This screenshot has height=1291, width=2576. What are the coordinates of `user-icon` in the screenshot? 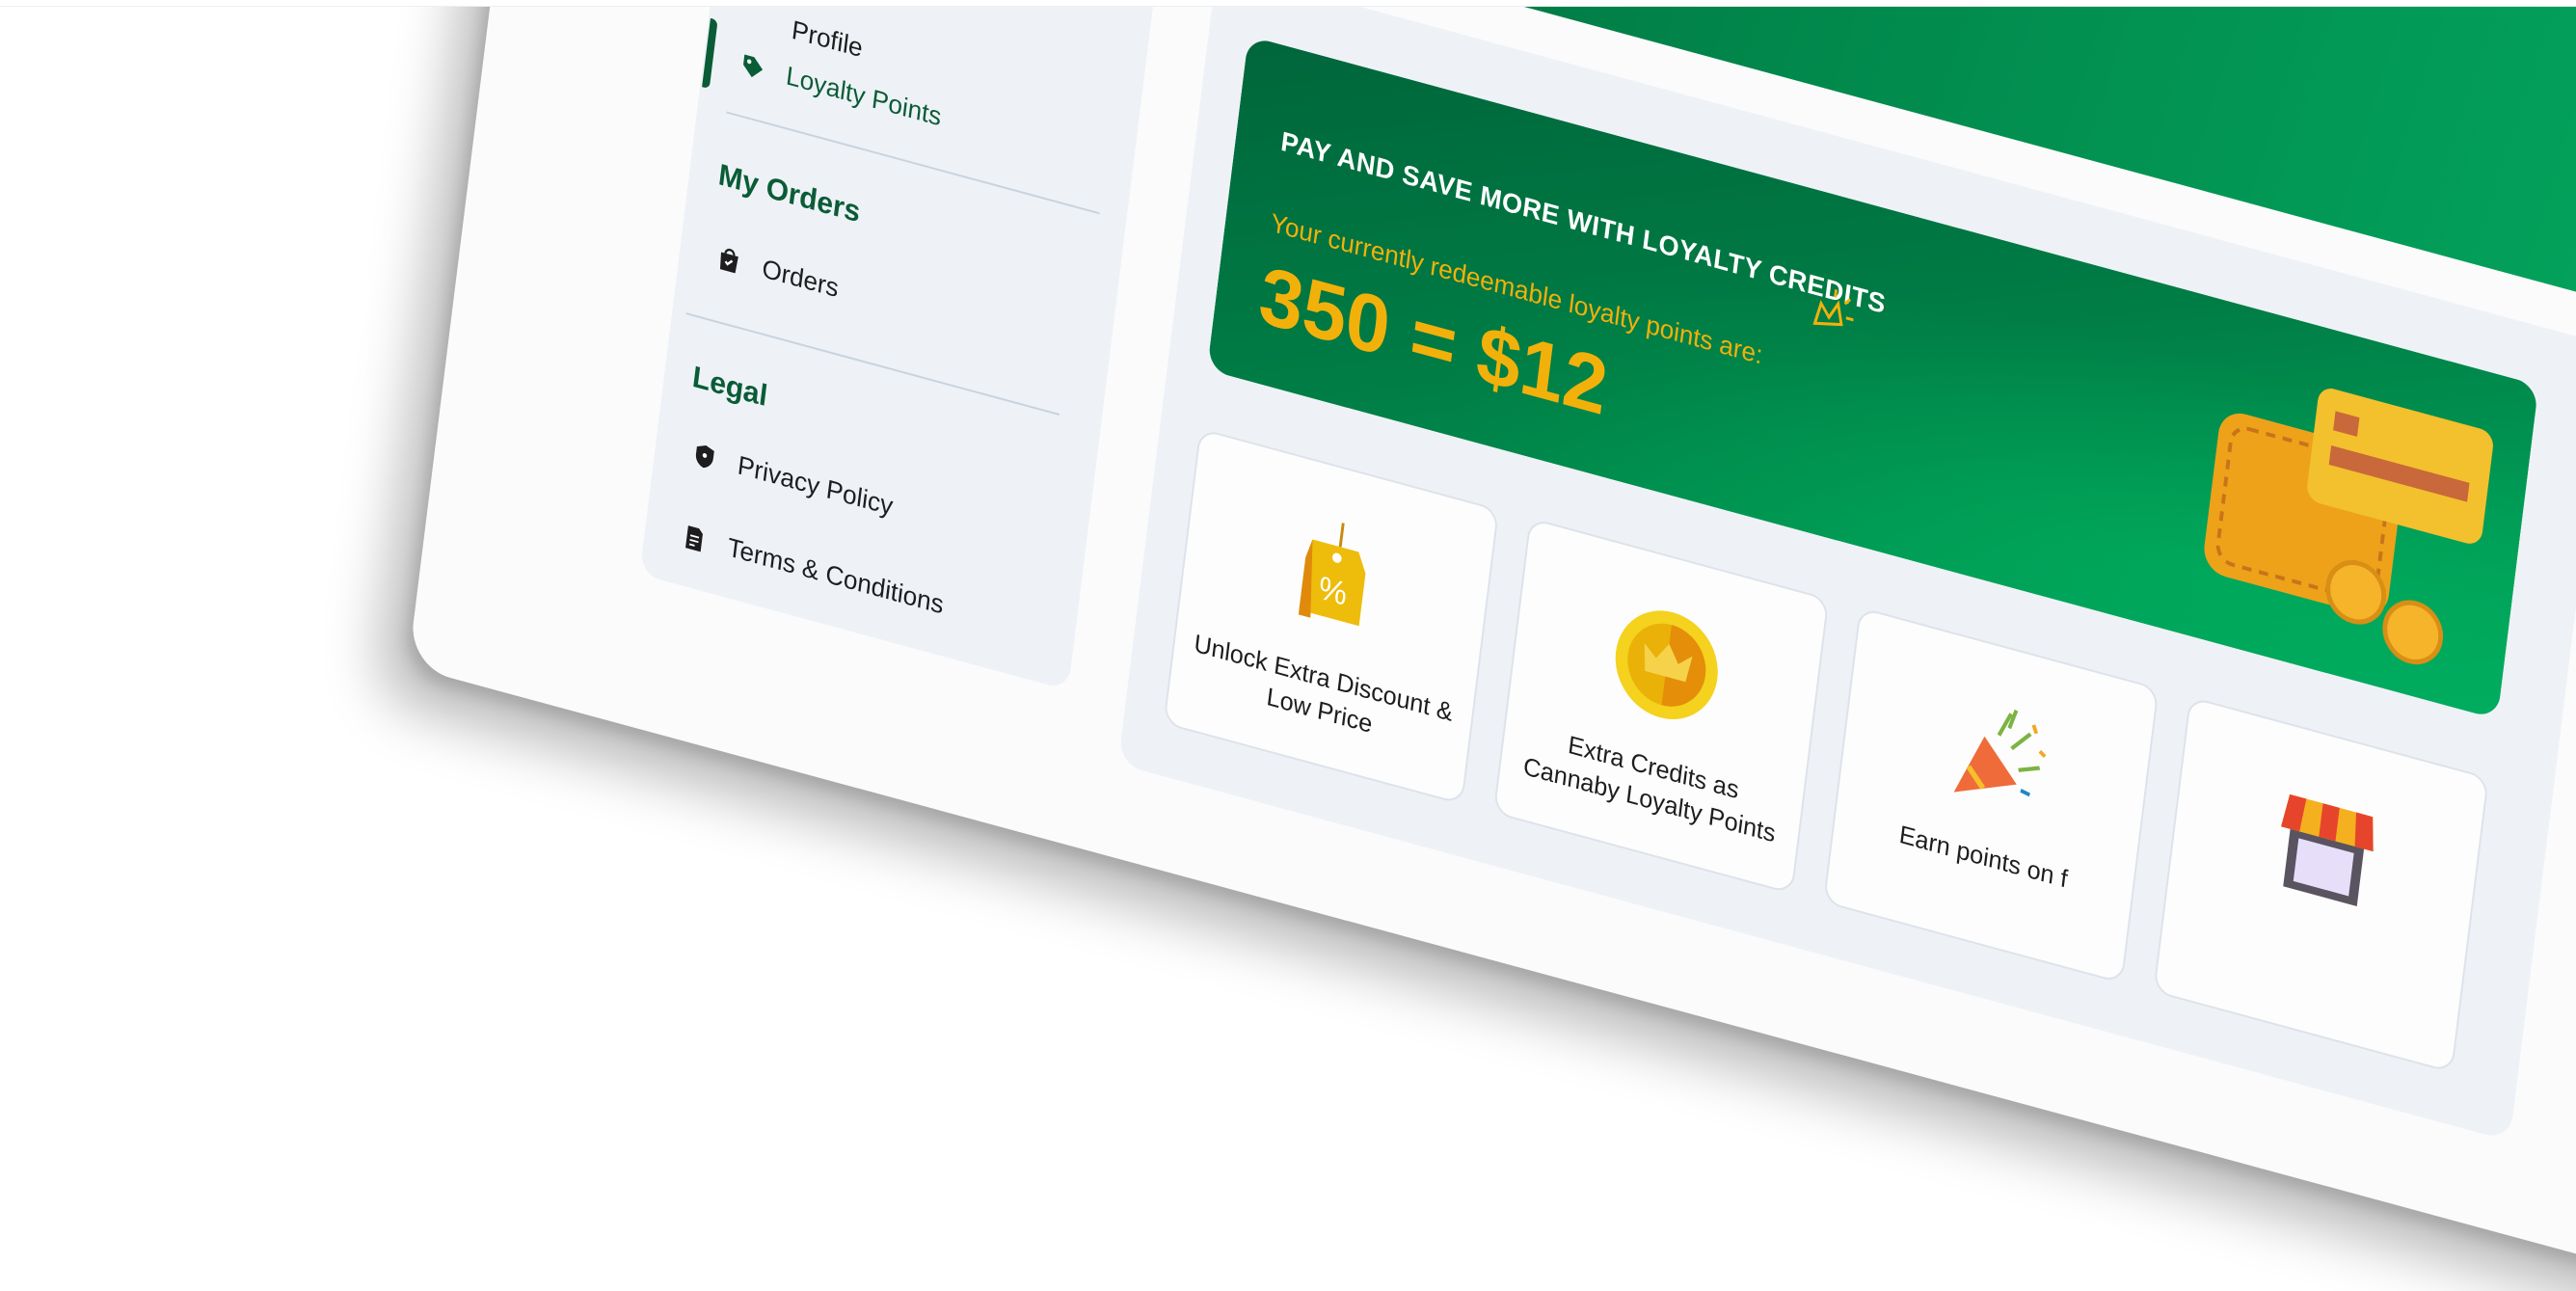 It's located at (759, 21).